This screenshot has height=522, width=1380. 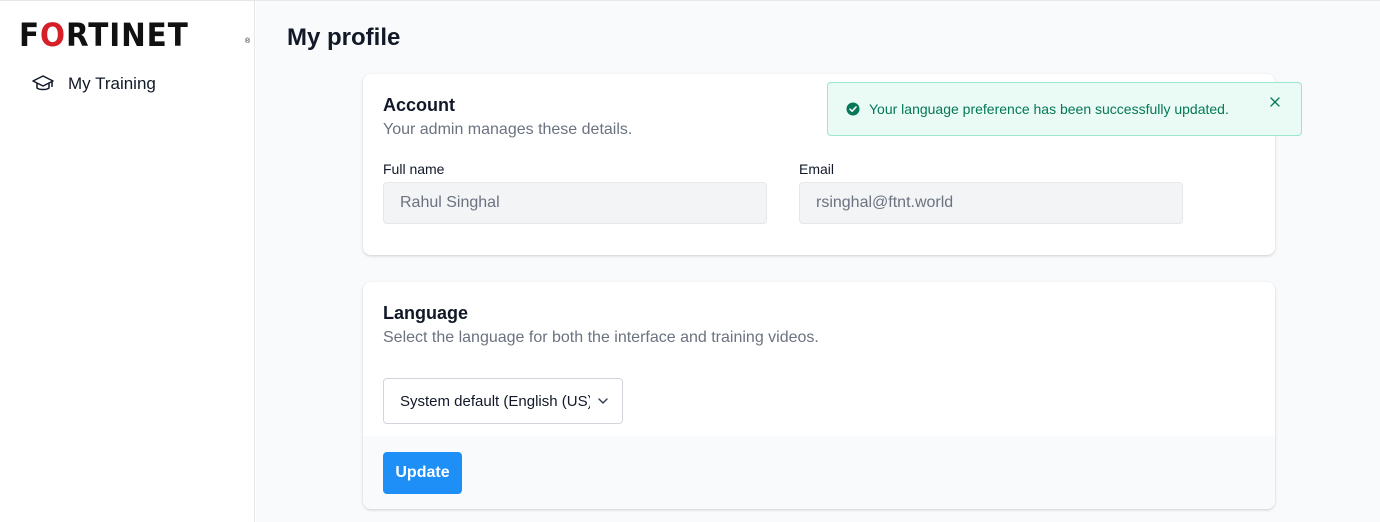 I want to click on language-card-footer: Update, so click(x=819, y=472).